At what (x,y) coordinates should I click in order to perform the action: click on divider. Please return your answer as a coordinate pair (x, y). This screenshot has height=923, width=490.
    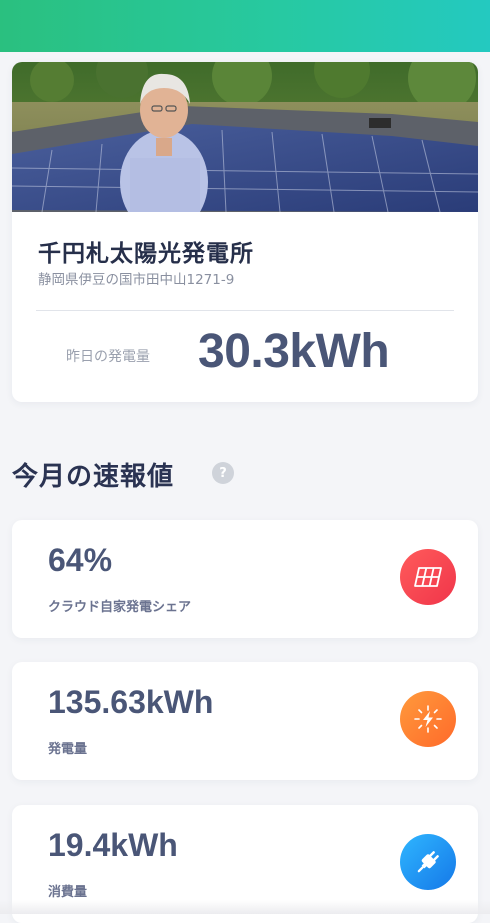
    Looking at the image, I should click on (245, 310).